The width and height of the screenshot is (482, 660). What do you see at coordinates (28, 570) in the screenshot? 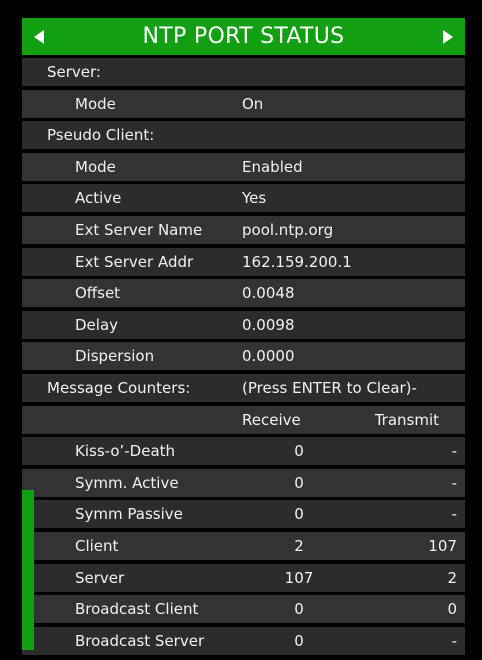
I see `scroll-indicator` at bounding box center [28, 570].